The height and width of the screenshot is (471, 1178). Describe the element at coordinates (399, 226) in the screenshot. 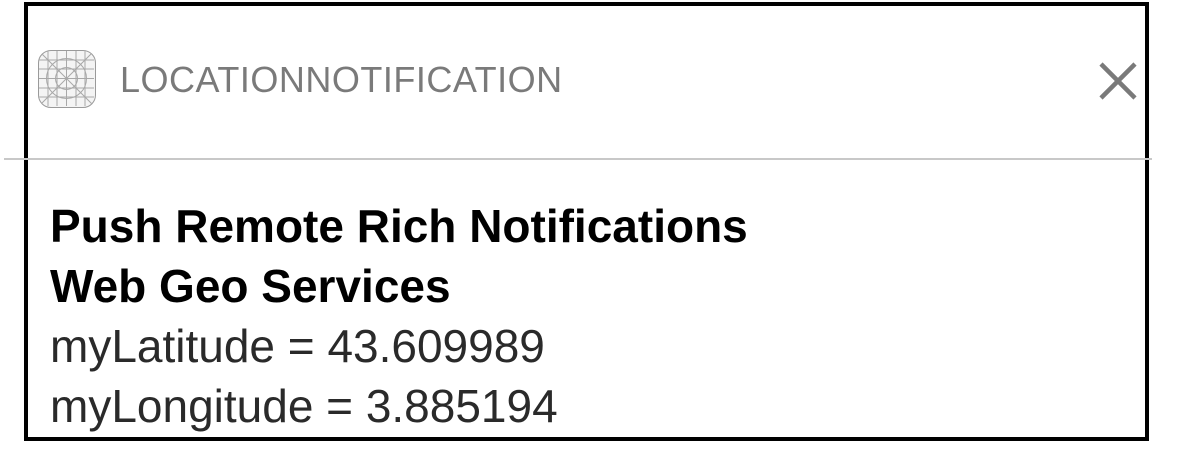

I see `notification-title: Push Remote Rich Notifications` at that location.